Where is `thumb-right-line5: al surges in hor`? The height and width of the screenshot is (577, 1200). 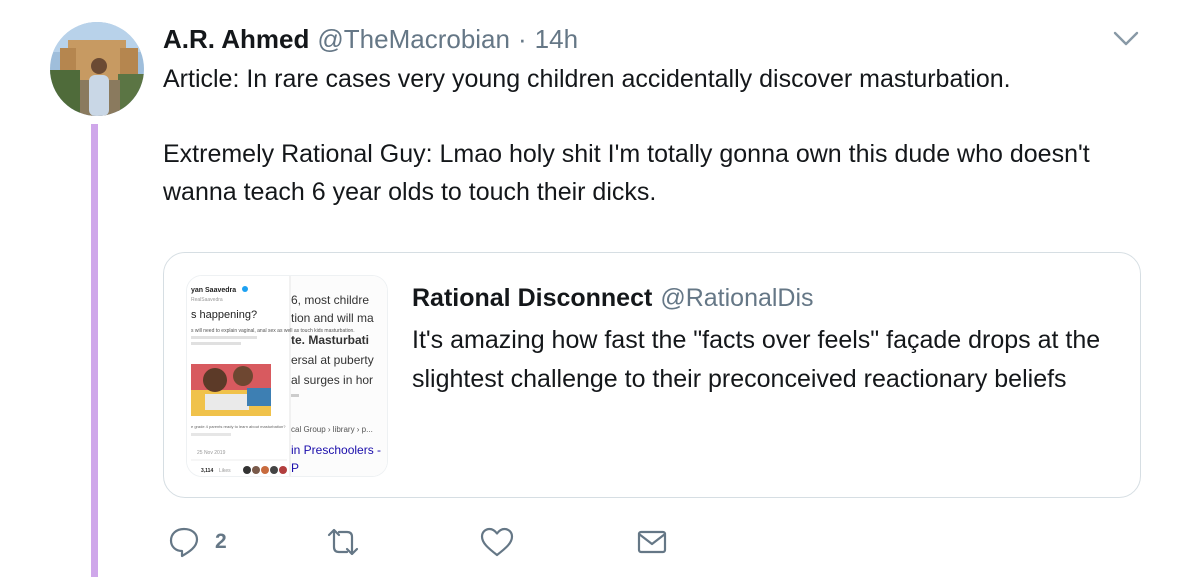 thumb-right-line5: al surges in hor is located at coordinates (332, 380).